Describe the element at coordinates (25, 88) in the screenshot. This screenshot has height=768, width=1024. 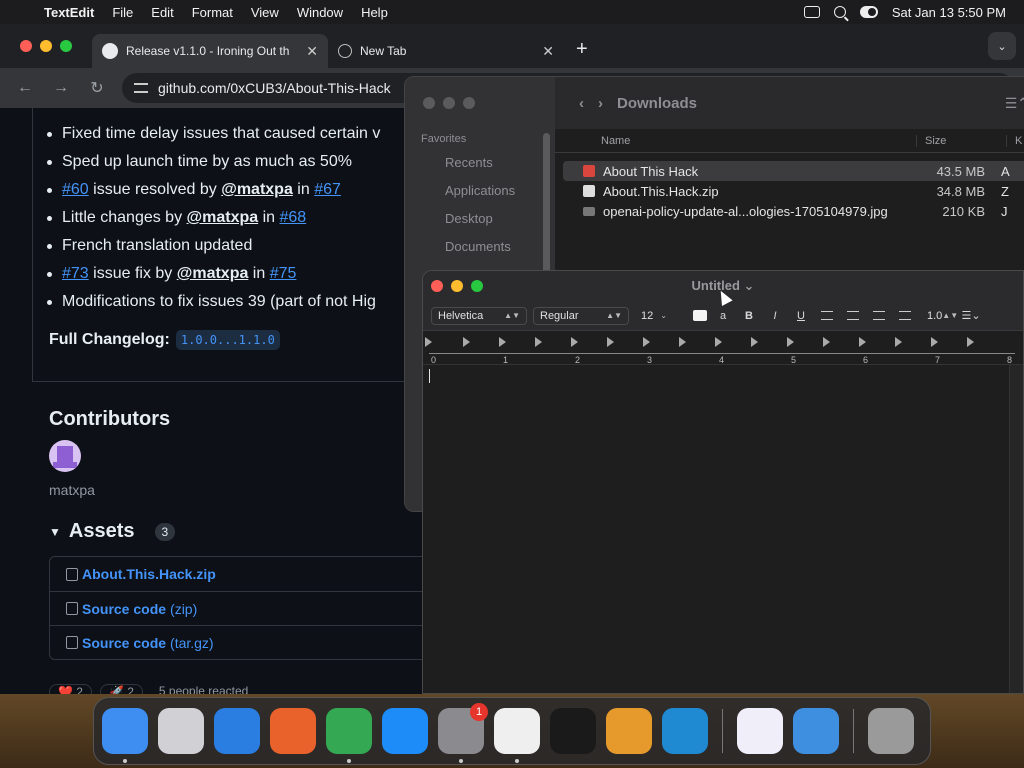
I see `back-button: ←` at that location.